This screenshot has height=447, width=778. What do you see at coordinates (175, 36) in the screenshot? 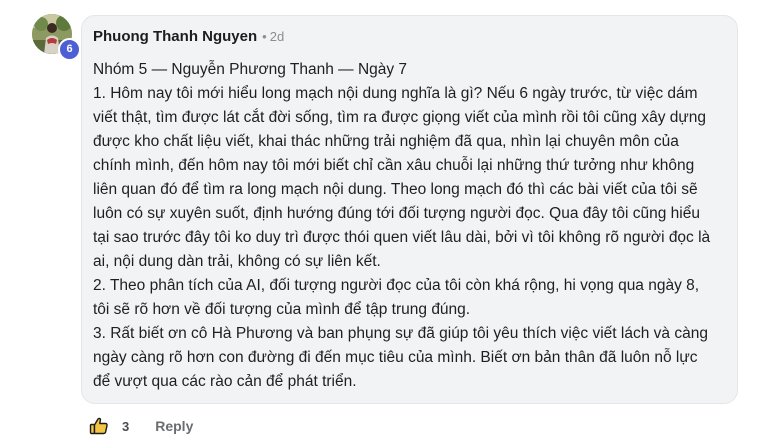
I see `author-name: Phuong Thanh Nguyen` at bounding box center [175, 36].